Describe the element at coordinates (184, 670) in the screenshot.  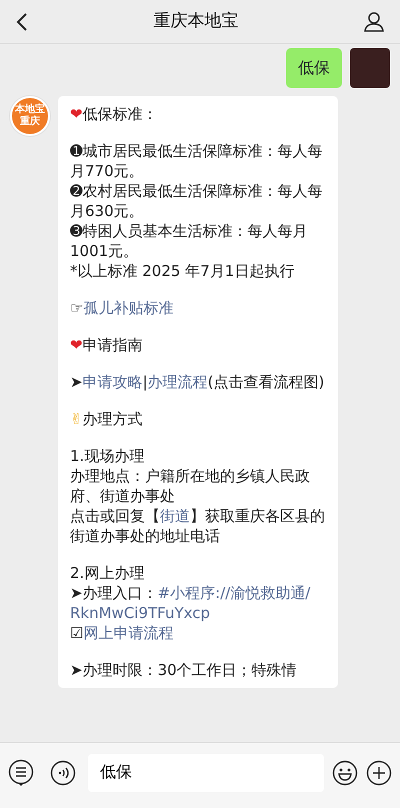
I see `message-line: ➤办理时限：30个工作日；特殊情` at that location.